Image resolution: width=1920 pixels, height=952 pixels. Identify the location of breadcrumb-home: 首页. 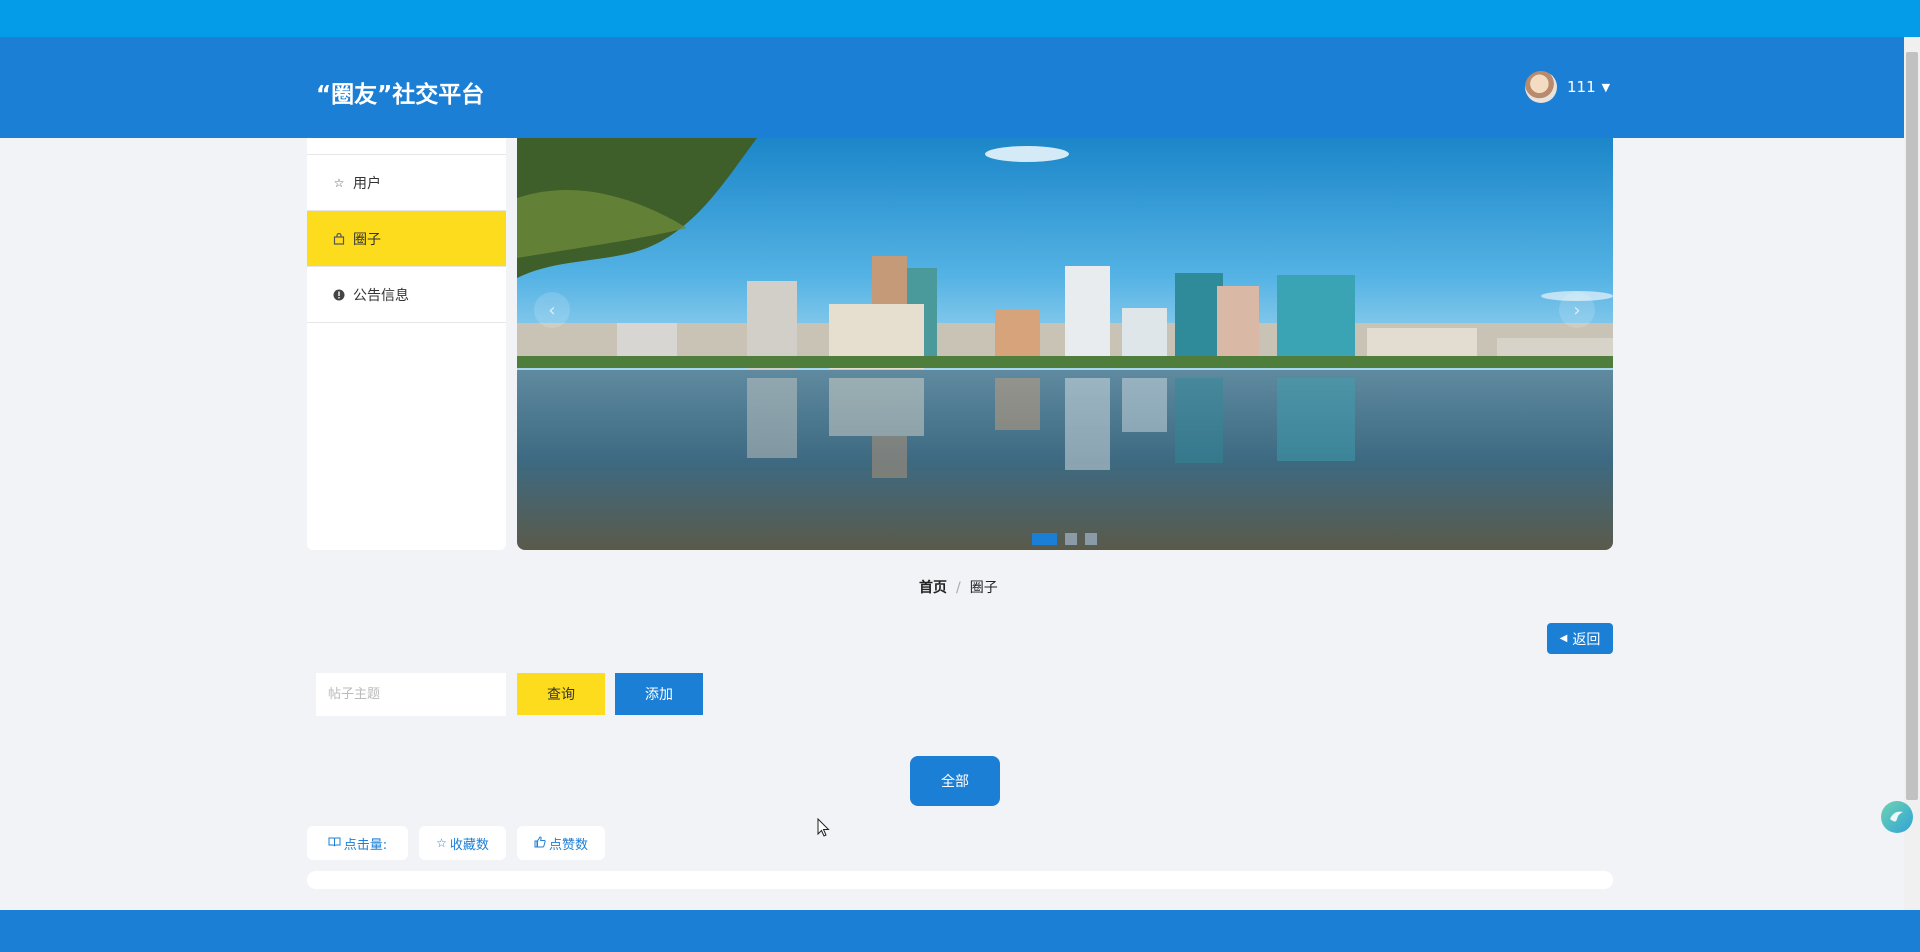
(933, 588).